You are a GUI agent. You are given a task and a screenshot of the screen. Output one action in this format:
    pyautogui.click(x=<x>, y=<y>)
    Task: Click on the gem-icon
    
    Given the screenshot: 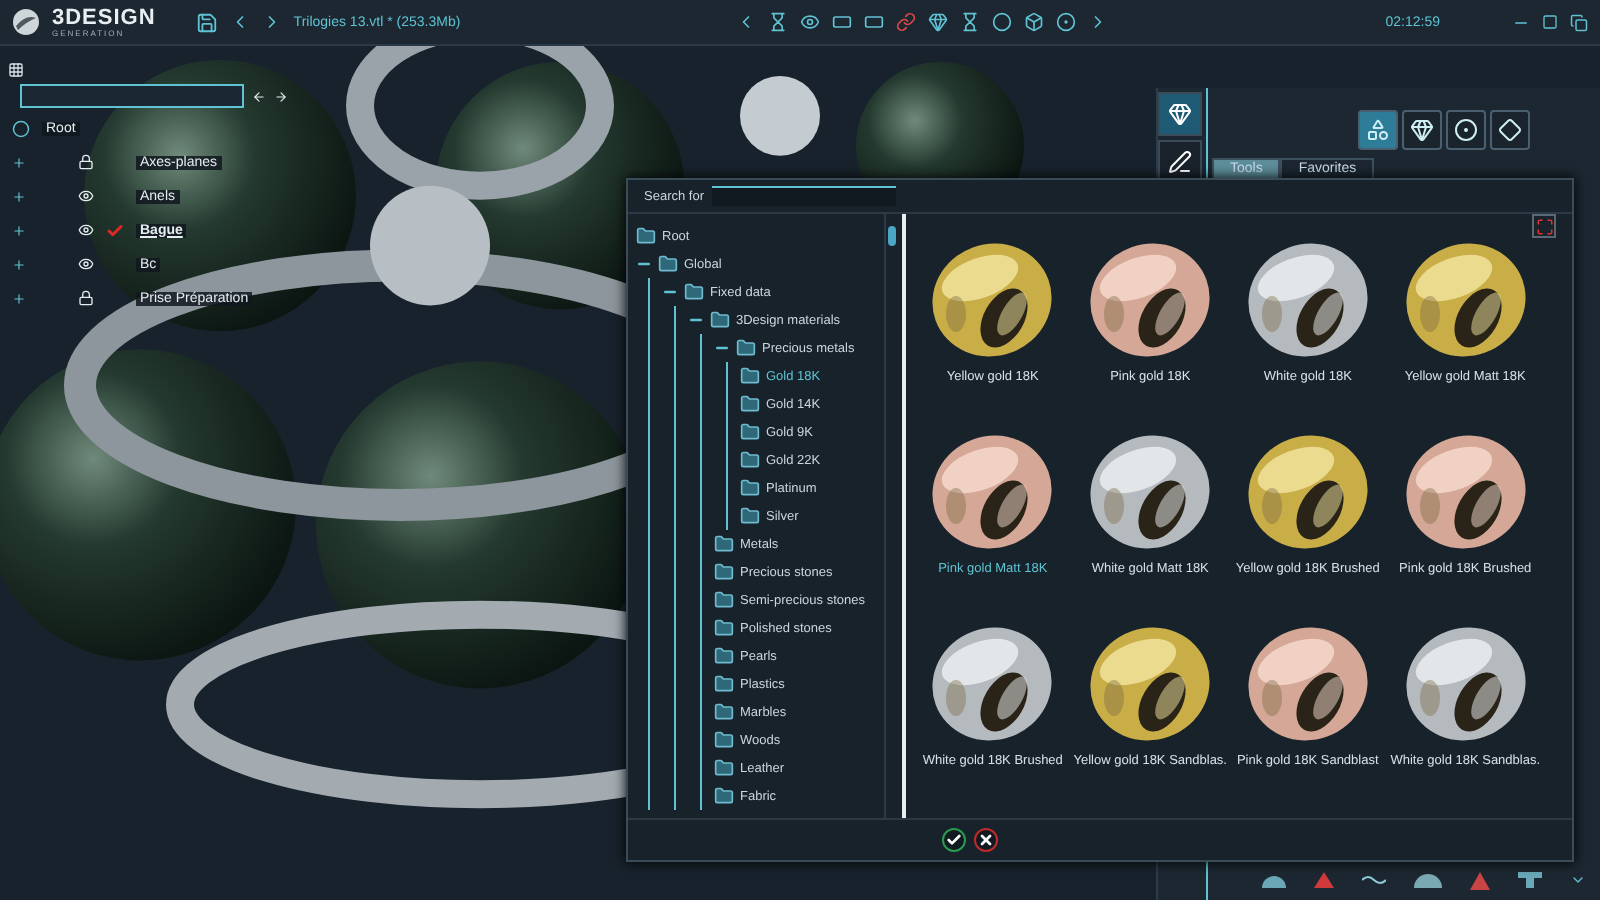 What is the action you would take?
    pyautogui.click(x=938, y=22)
    